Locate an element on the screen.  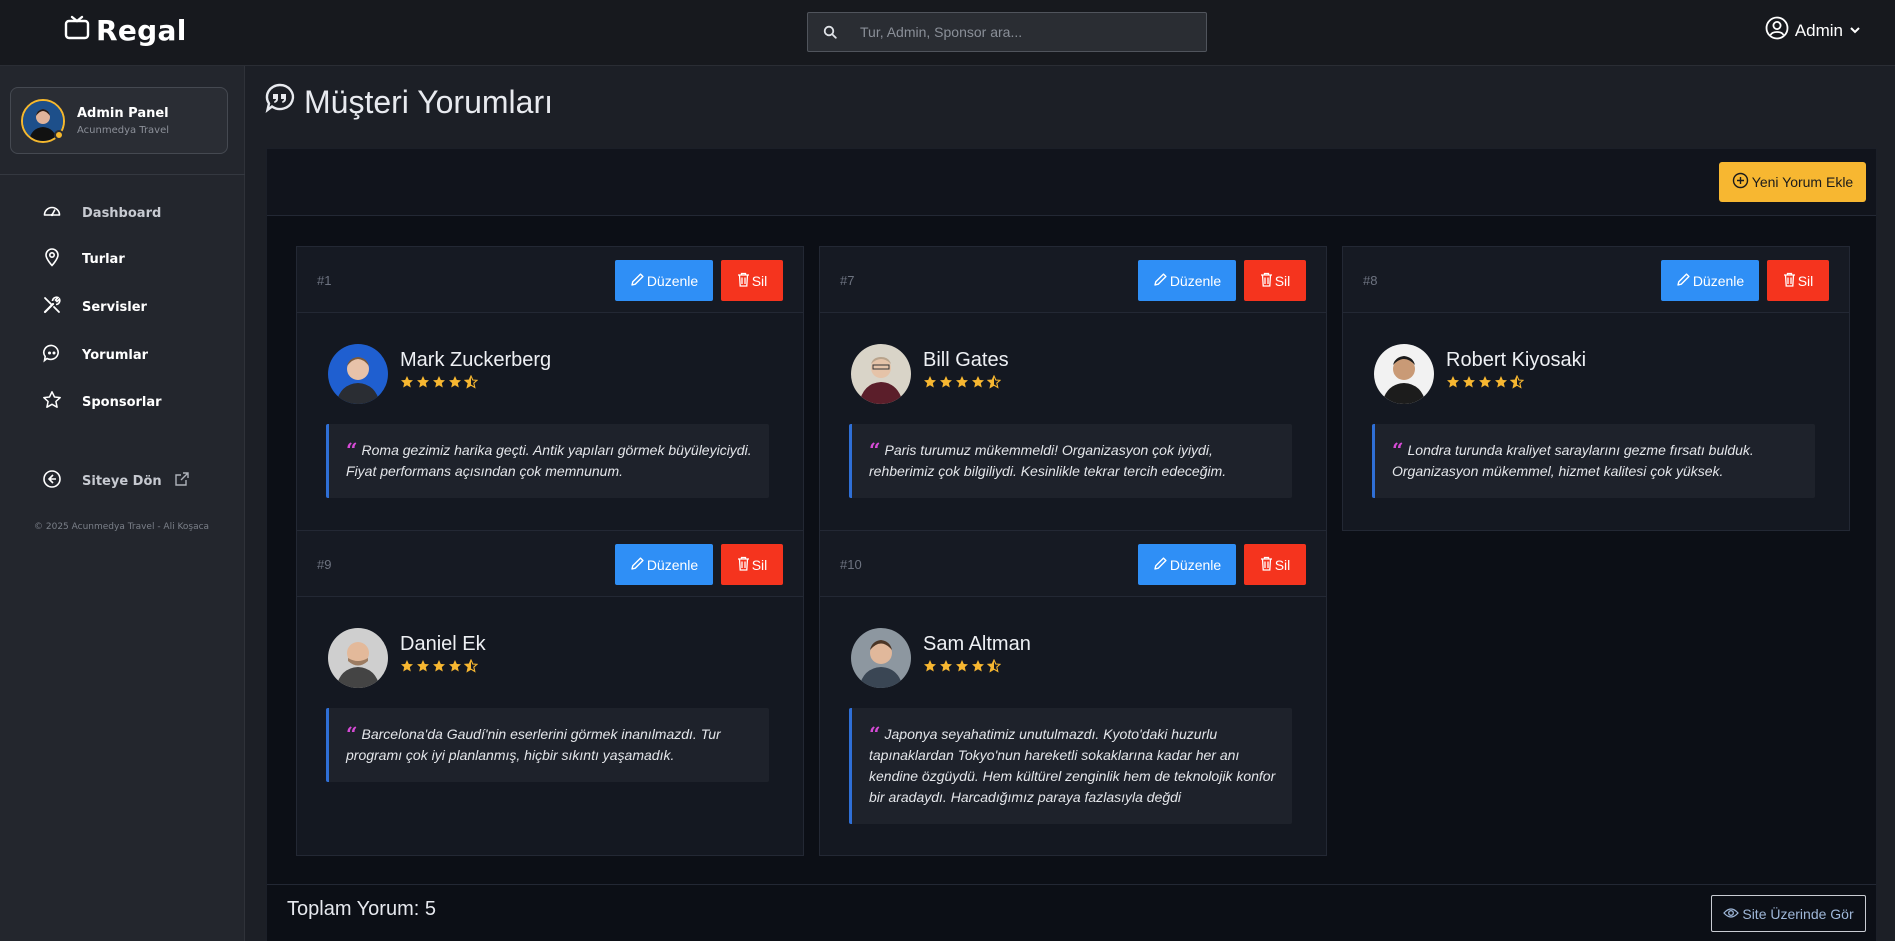
sidebar-item-sponsorlar: Sponsorlar is located at coordinates (102, 402).